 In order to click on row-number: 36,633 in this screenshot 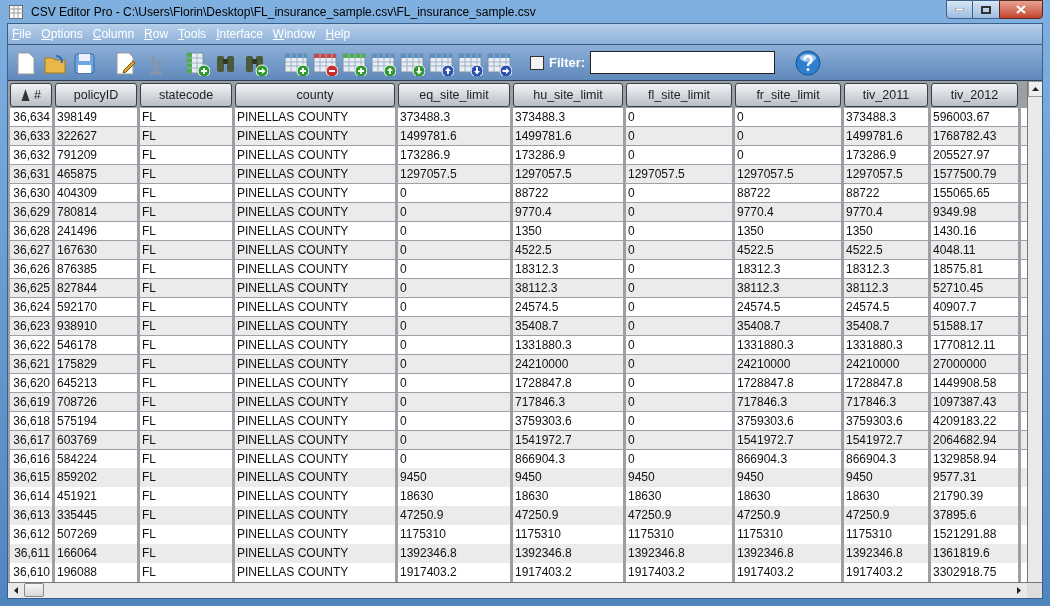, I will do `click(32, 136)`.